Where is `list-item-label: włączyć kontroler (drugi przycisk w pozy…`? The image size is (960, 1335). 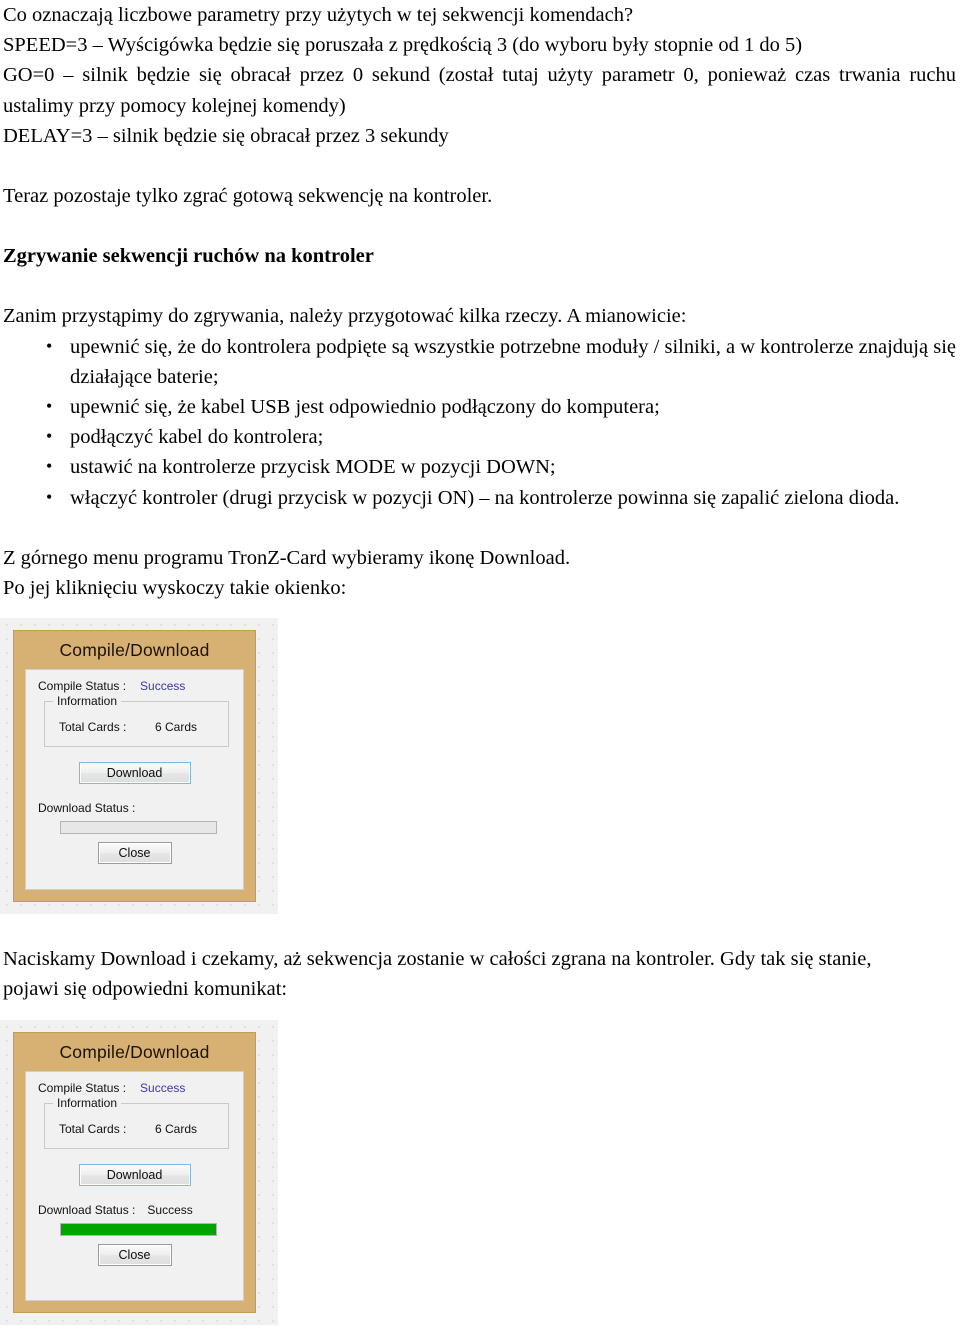 list-item-label: włączyć kontroler (drugi przycisk w pozy… is located at coordinates (485, 497).